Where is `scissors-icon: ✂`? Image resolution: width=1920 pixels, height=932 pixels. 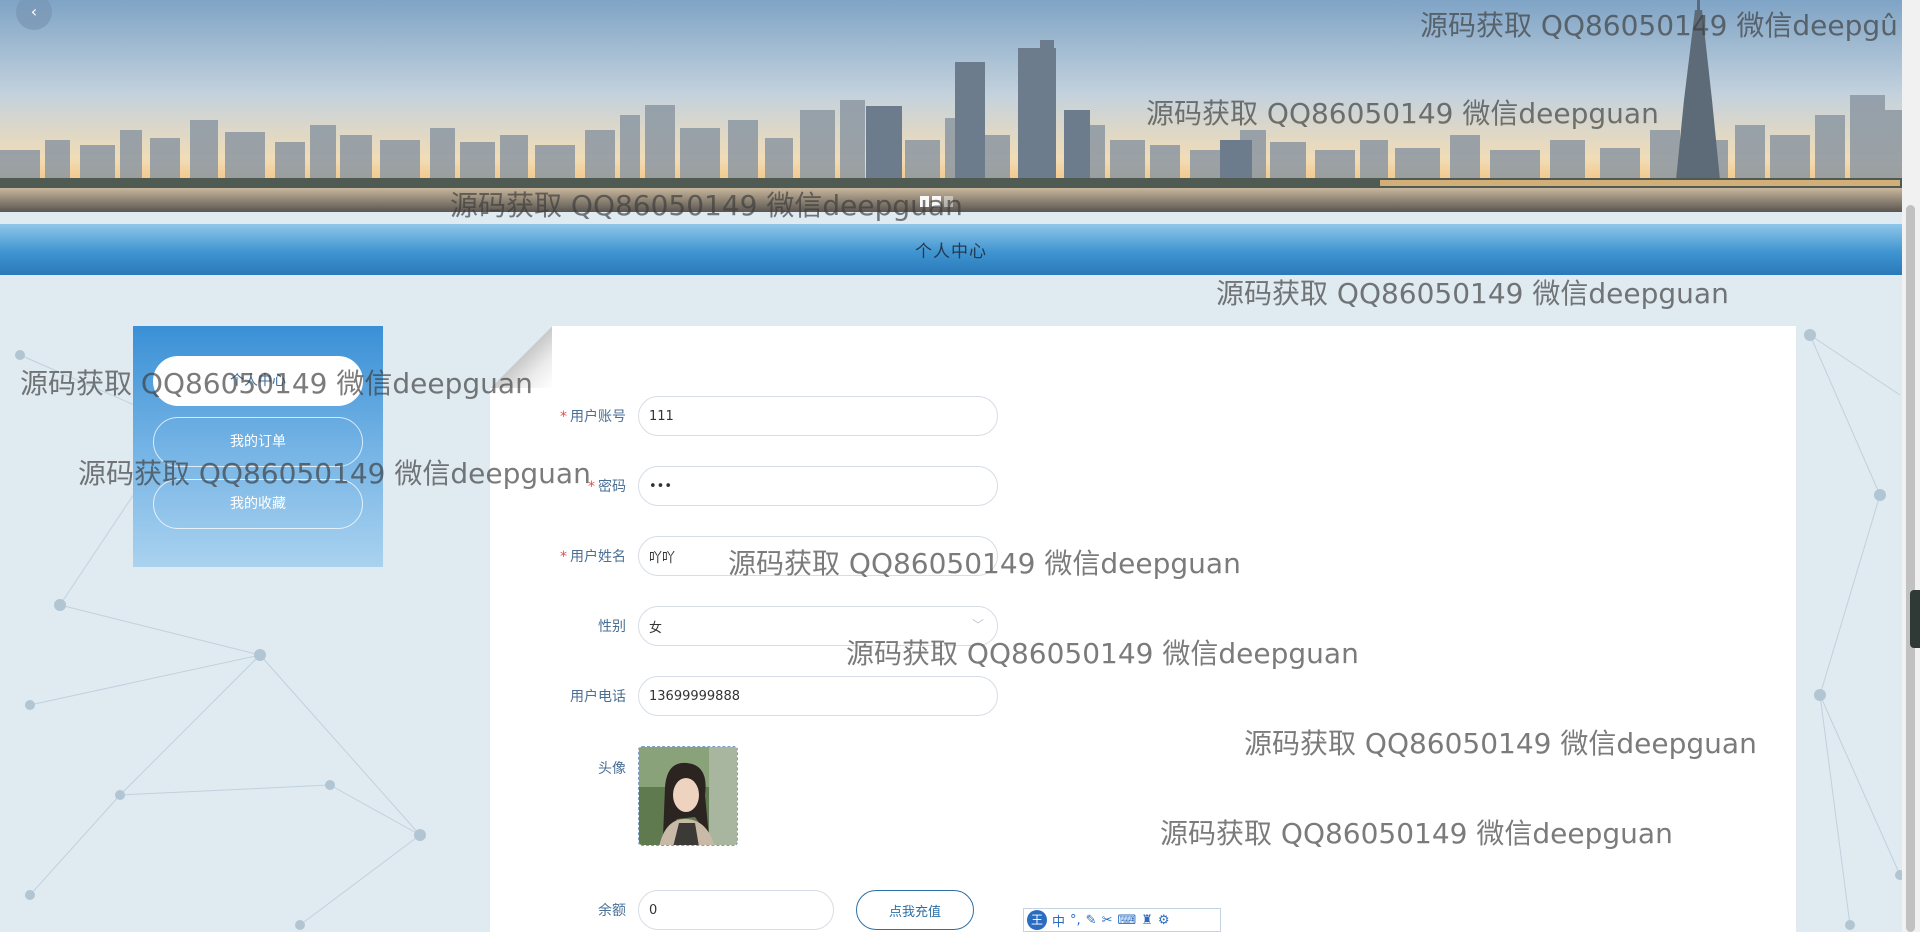
scissors-icon: ✂ is located at coordinates (1107, 920).